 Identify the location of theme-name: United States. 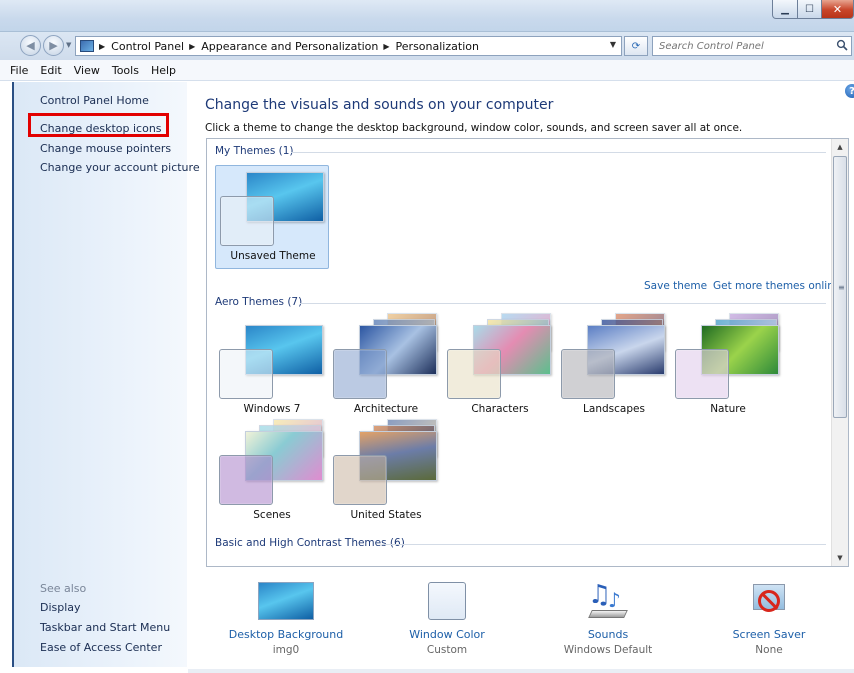
(386, 515).